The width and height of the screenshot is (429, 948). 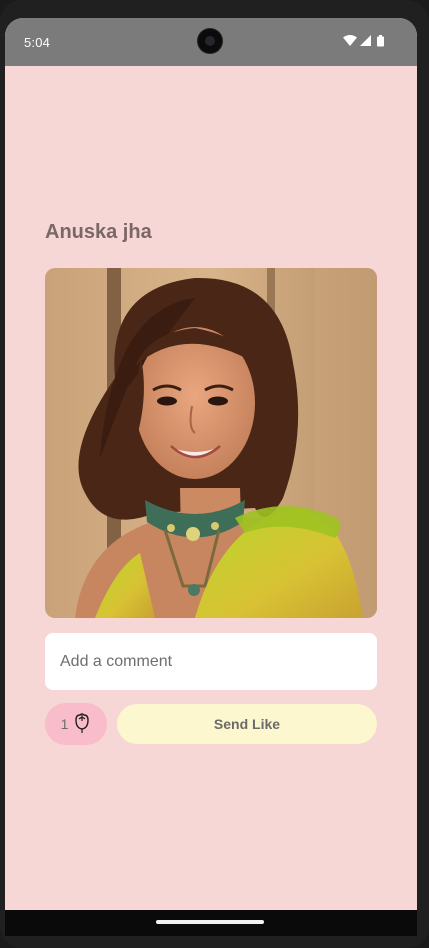 I want to click on wifi-icon, so click(x=350, y=40).